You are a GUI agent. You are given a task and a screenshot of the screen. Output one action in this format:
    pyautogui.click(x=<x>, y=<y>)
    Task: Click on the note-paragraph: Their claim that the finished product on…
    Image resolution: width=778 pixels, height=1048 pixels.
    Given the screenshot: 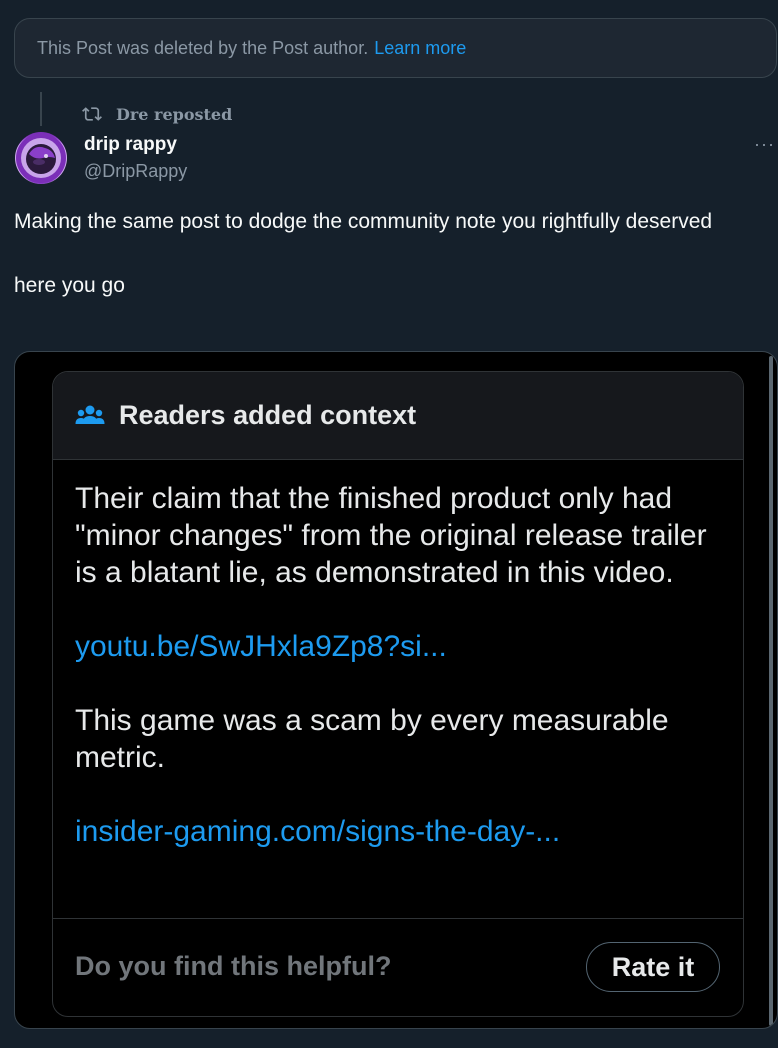 What is the action you would take?
    pyautogui.click(x=391, y=535)
    